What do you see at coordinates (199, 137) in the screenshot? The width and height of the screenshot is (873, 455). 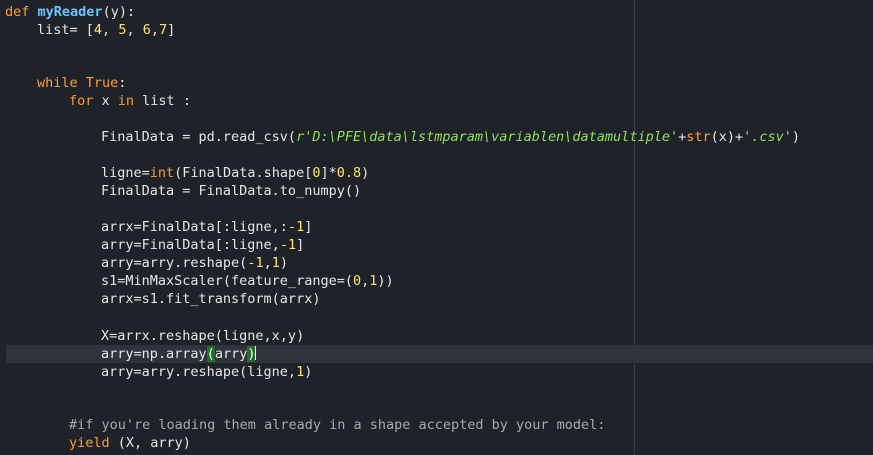 I see `code-text: FinalData = pd.read_csv(` at bounding box center [199, 137].